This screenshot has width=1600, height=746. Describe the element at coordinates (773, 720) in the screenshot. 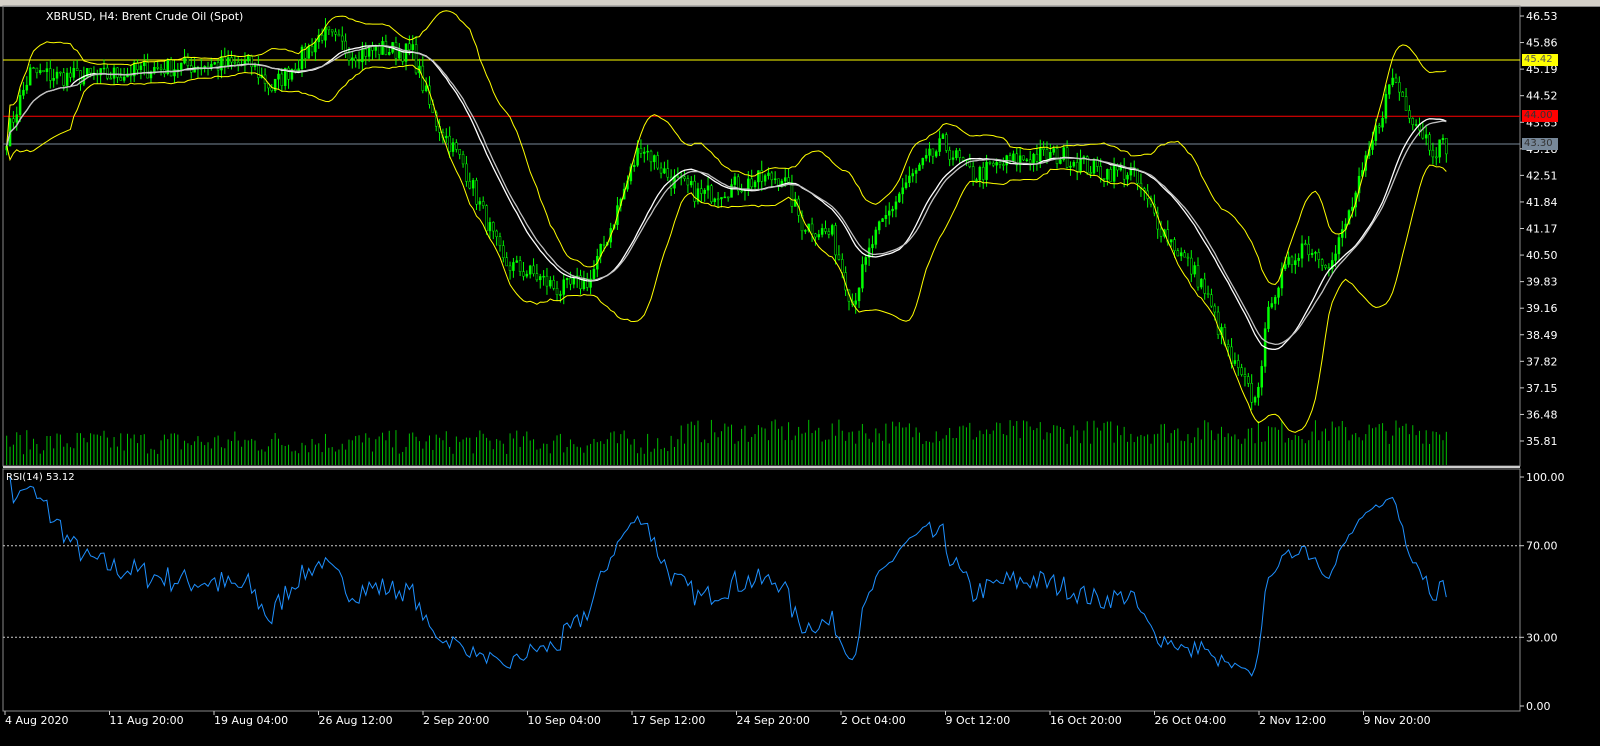

I see `x-tick-label: 24 Sep 20:00` at that location.